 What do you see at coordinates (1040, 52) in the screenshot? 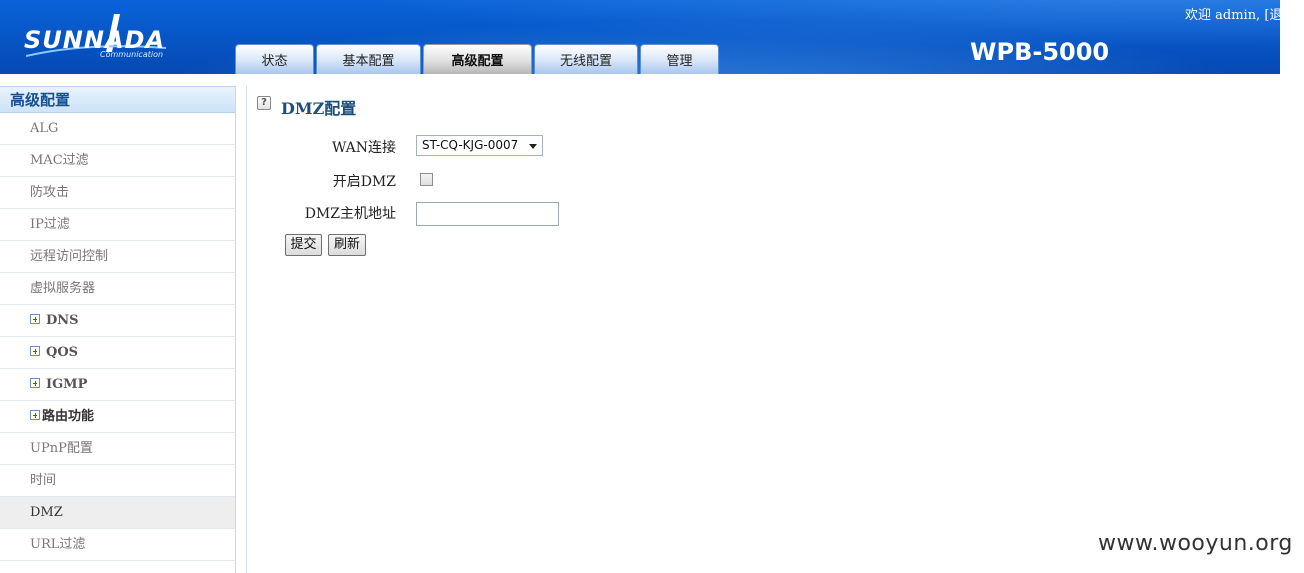
I see `device-model: WPB-5000` at bounding box center [1040, 52].